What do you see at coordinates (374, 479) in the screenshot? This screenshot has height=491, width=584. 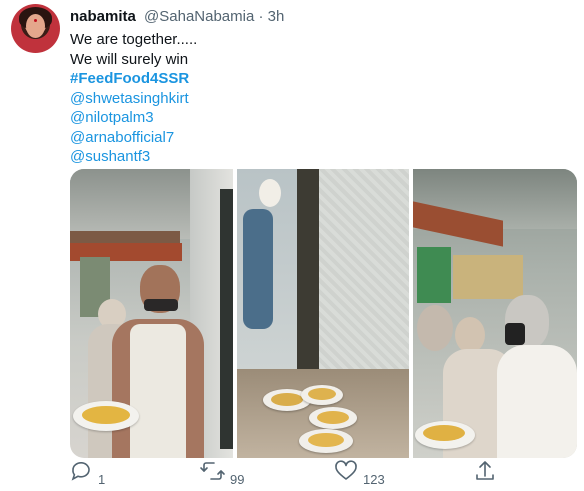 I see `like-count: 123` at bounding box center [374, 479].